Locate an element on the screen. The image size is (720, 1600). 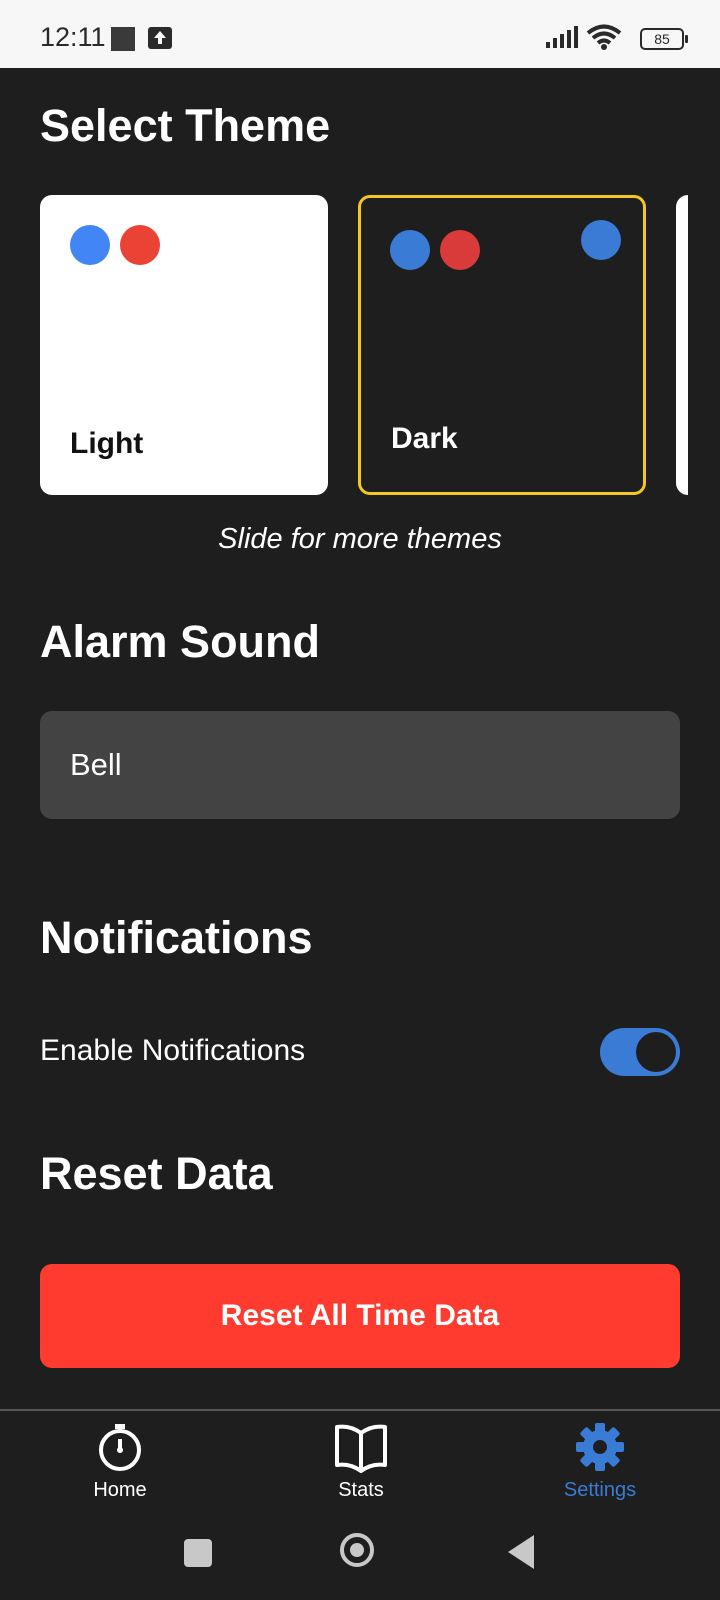
nav-item-stats: Stats is located at coordinates (361, 1461).